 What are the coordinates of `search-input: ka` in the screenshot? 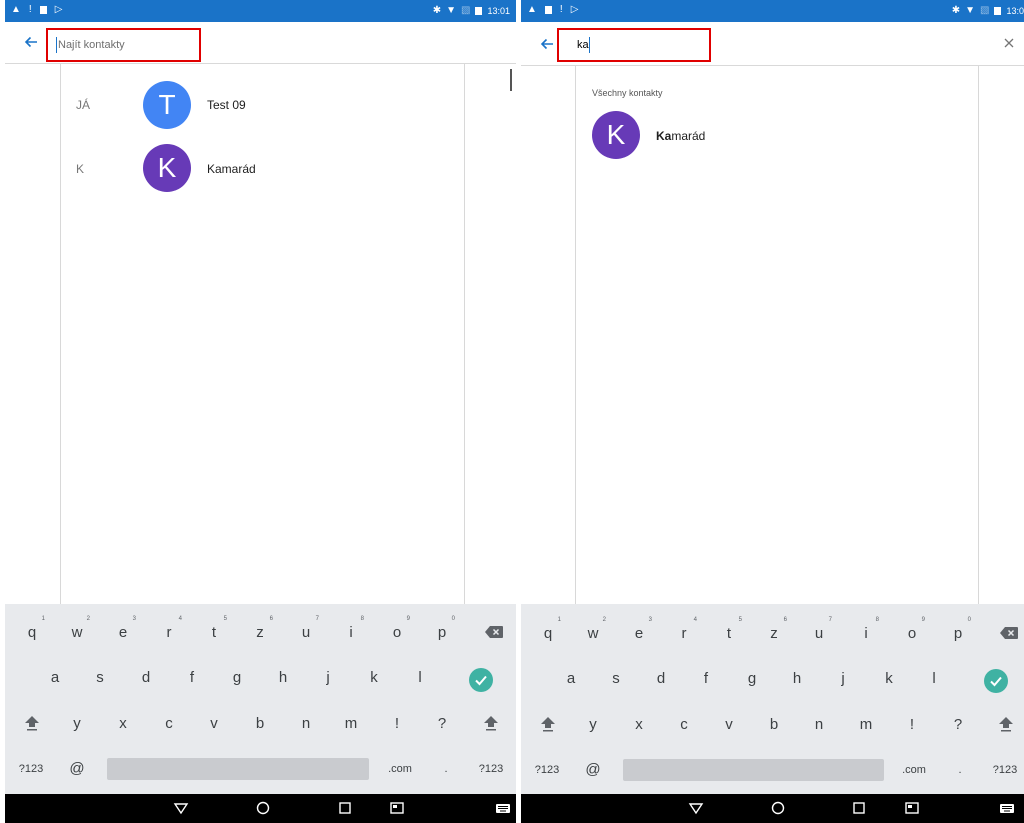 It's located at (634, 45).